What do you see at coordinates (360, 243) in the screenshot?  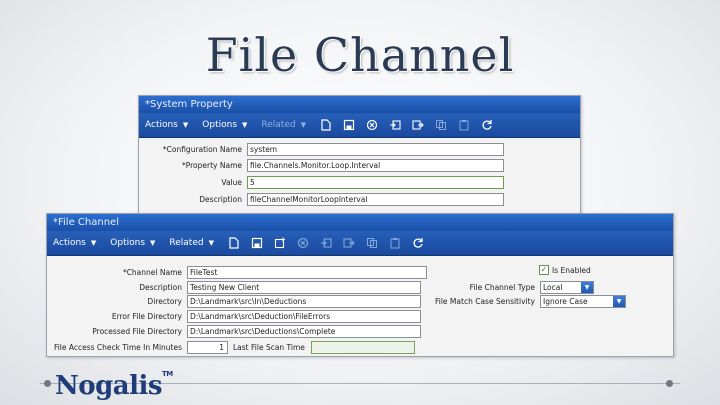 I see `file-channel-toolbar: Actions ▼ Options ▼ Related ▼` at bounding box center [360, 243].